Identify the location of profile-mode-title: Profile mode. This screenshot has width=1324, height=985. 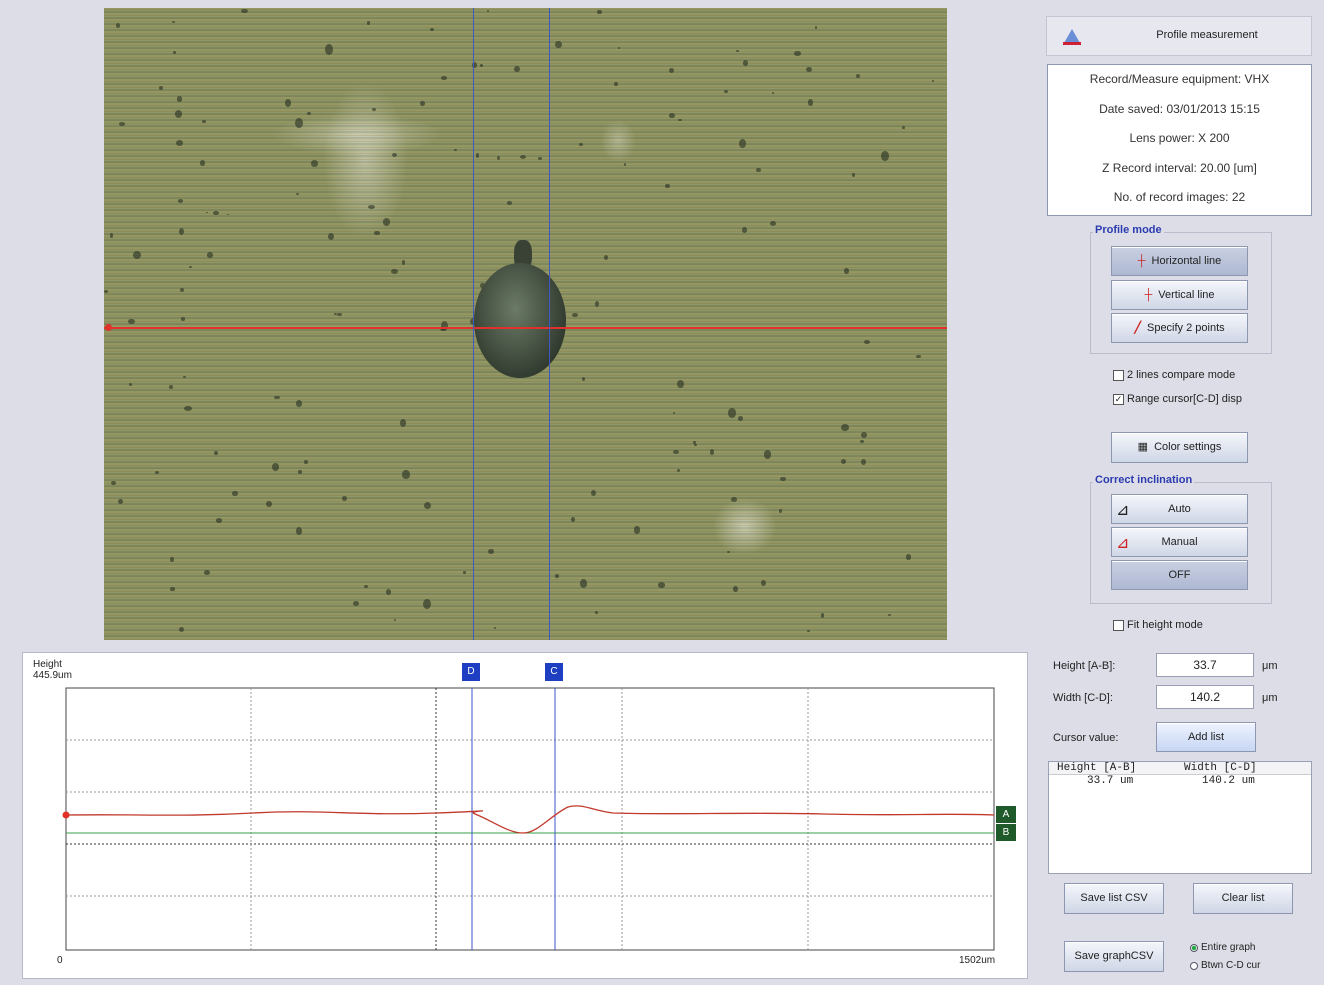
(1128, 230).